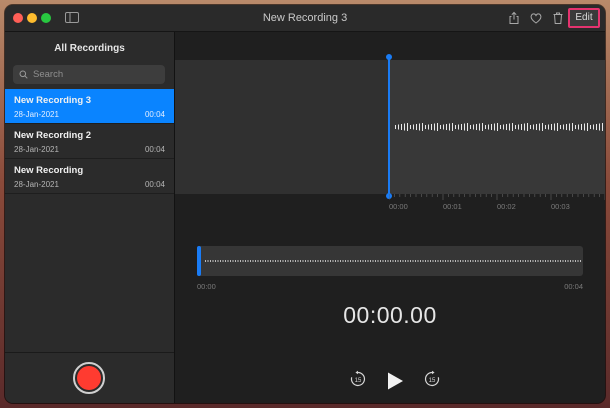 The width and height of the screenshot is (610, 408). What do you see at coordinates (584, 18) in the screenshot?
I see `edit-button: Edit` at bounding box center [584, 18].